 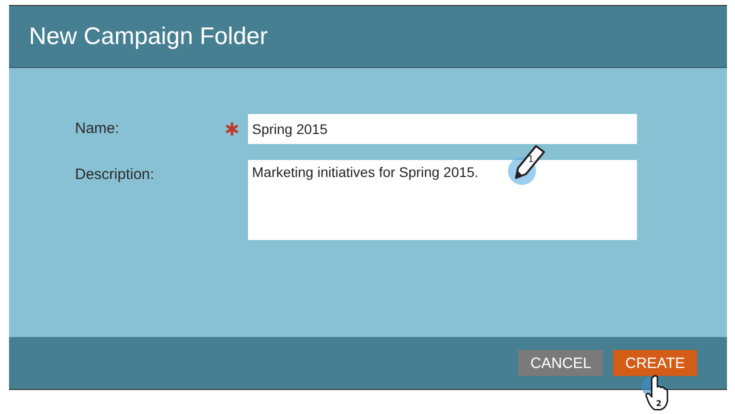 I want to click on create-button: CREATE, so click(x=655, y=363).